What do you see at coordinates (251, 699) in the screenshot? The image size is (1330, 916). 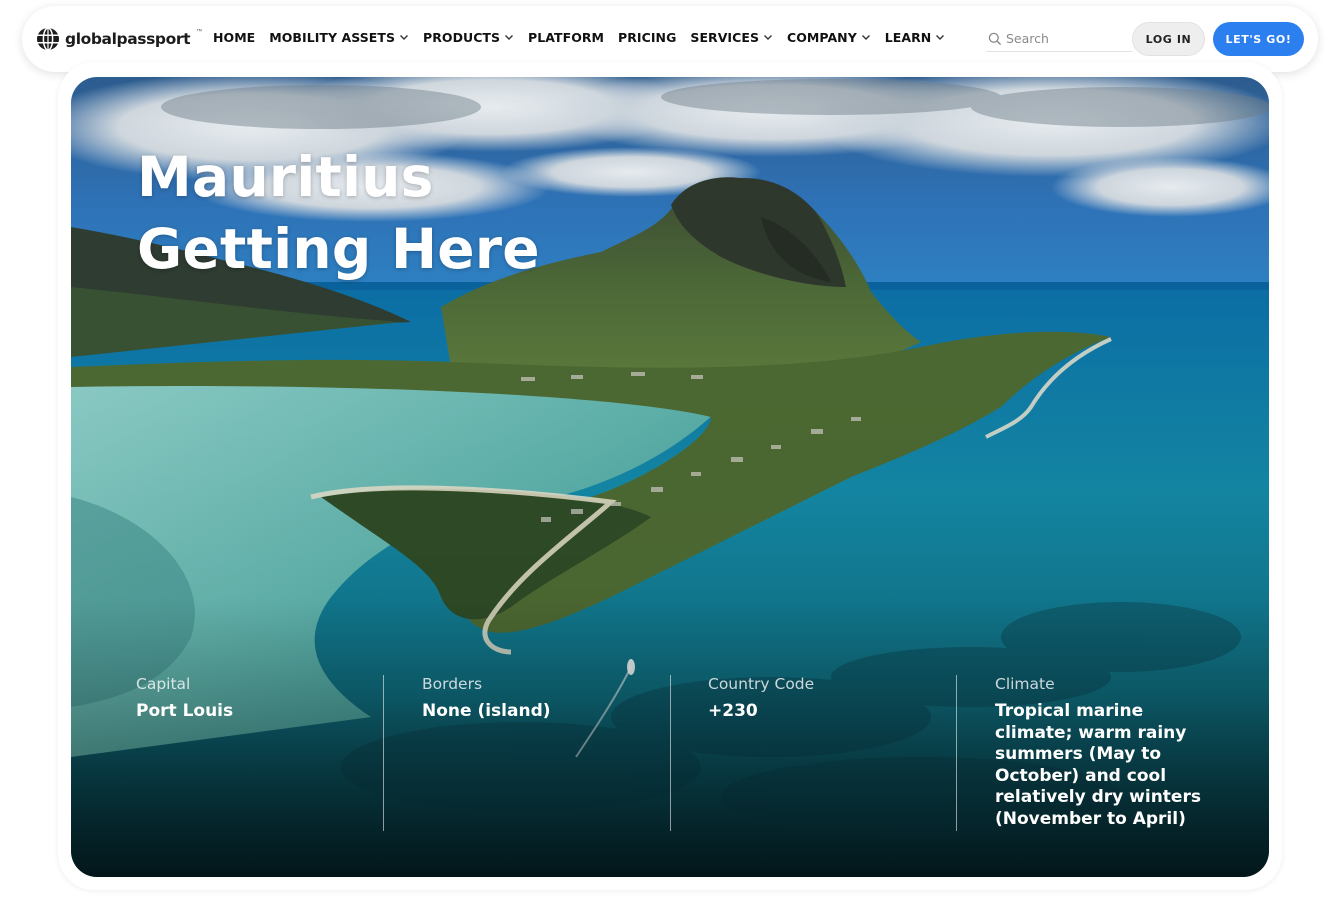 I see `fact-capital: Capital Port Louis` at bounding box center [251, 699].